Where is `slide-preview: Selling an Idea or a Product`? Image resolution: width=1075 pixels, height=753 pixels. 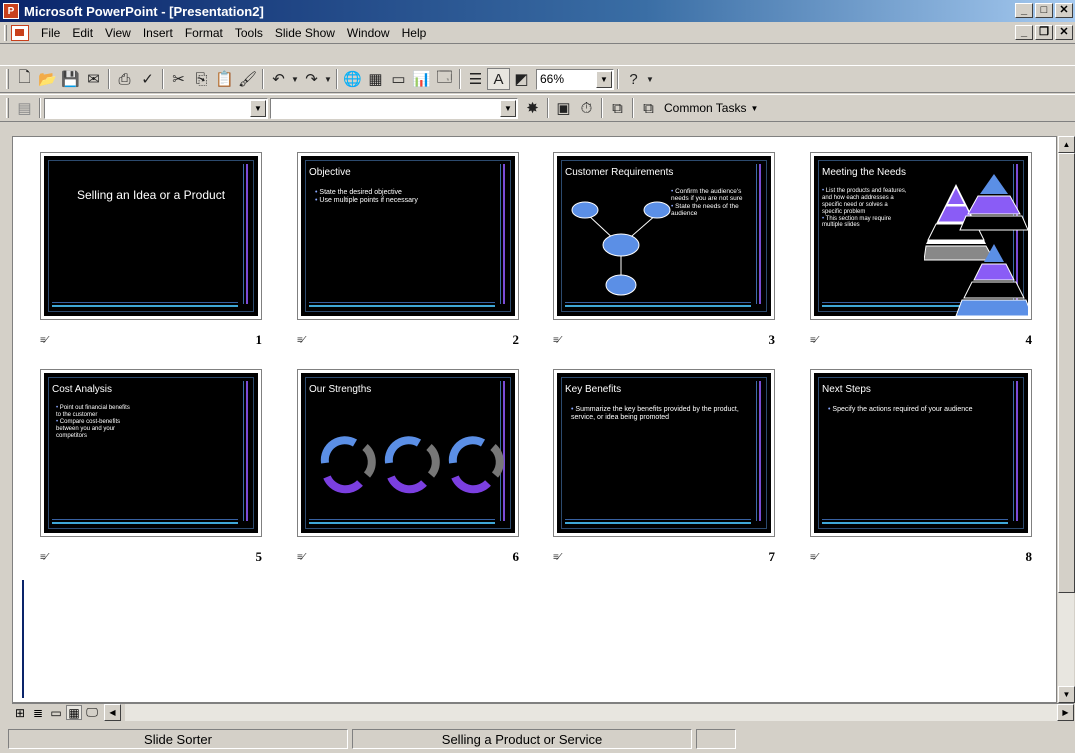 slide-preview: Selling an Idea or a Product is located at coordinates (151, 236).